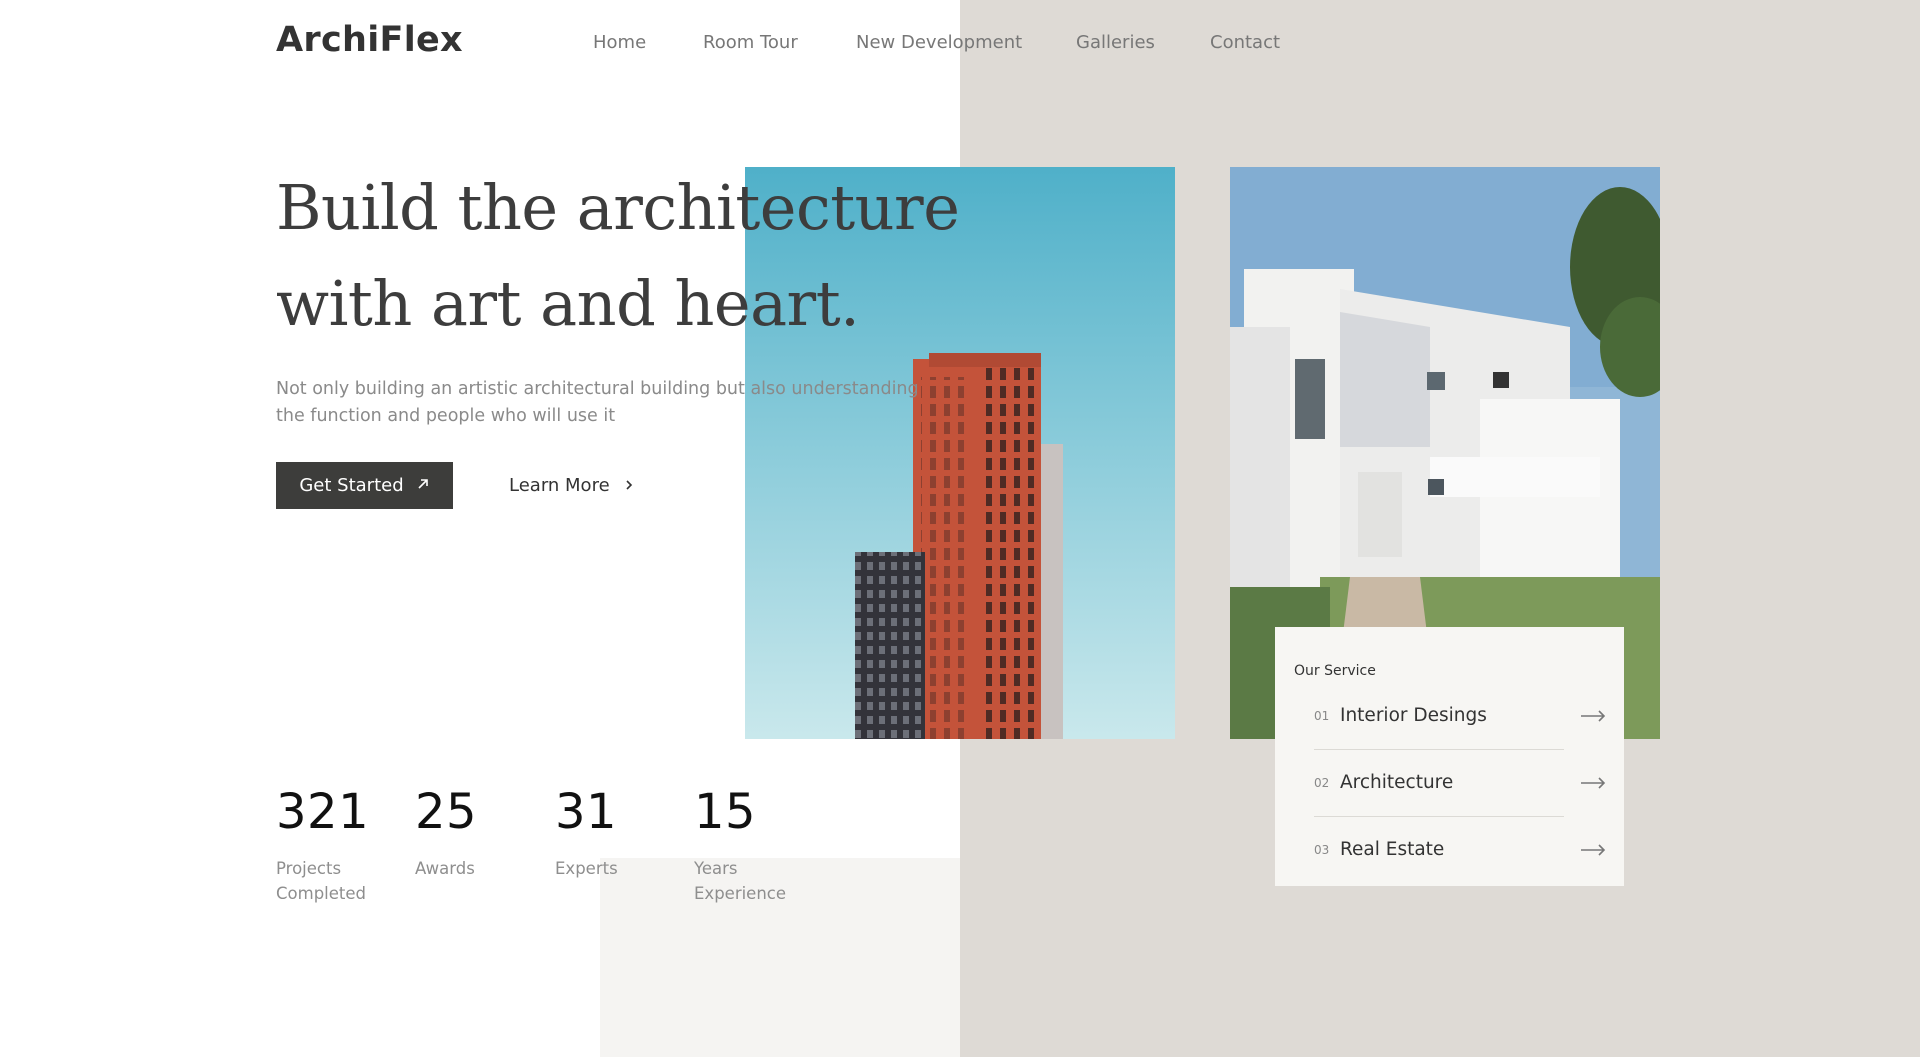 This screenshot has height=1057, width=1920. Describe the element at coordinates (321, 893) in the screenshot. I see `stat-label-line2: Completed` at that location.